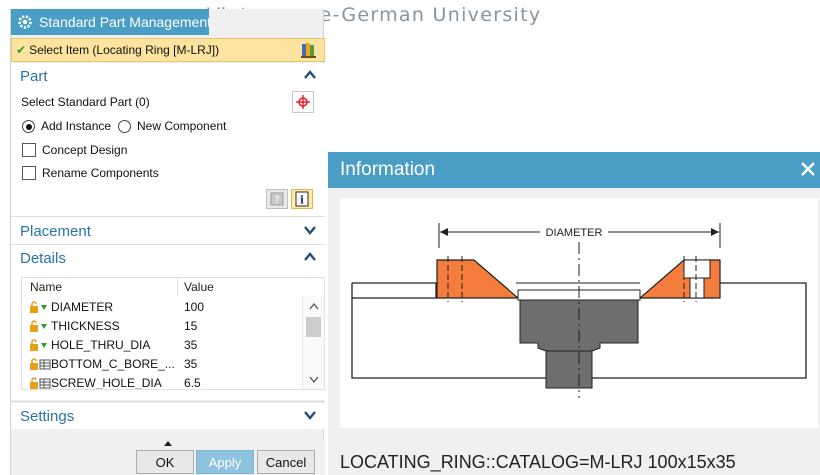 The image size is (820, 475). What do you see at coordinates (163, 307) in the screenshot?
I see `table-row: DIAMETER 100` at bounding box center [163, 307].